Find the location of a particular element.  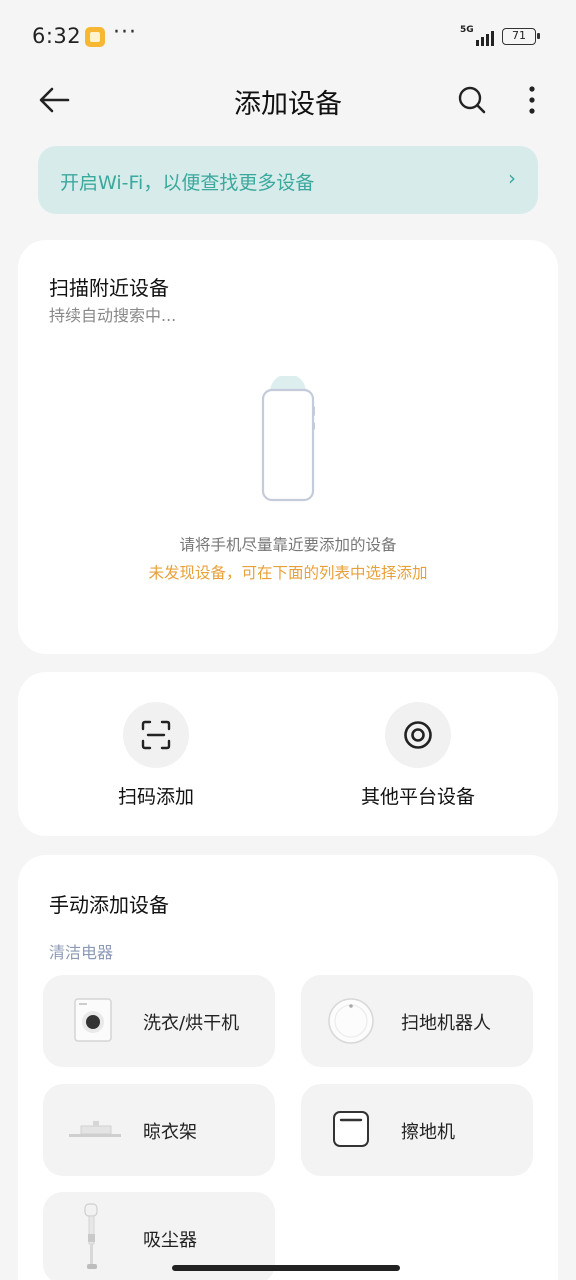

phone-illustration-icon is located at coordinates (285, 440).